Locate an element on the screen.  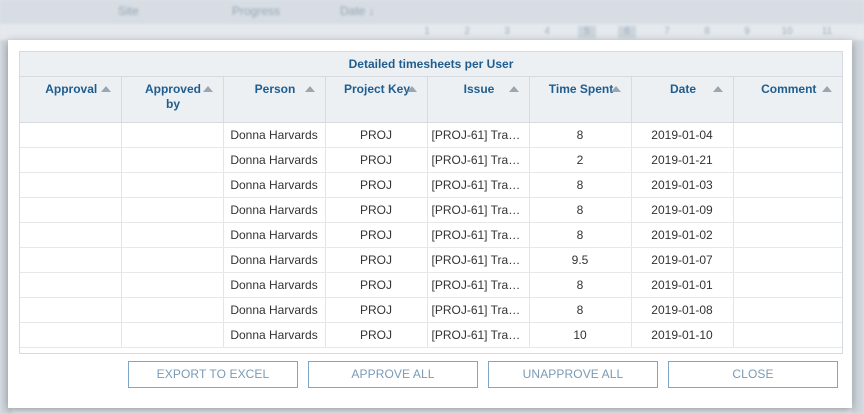
export-to-excel-button: EXPORT TO EXCEL is located at coordinates (213, 374).